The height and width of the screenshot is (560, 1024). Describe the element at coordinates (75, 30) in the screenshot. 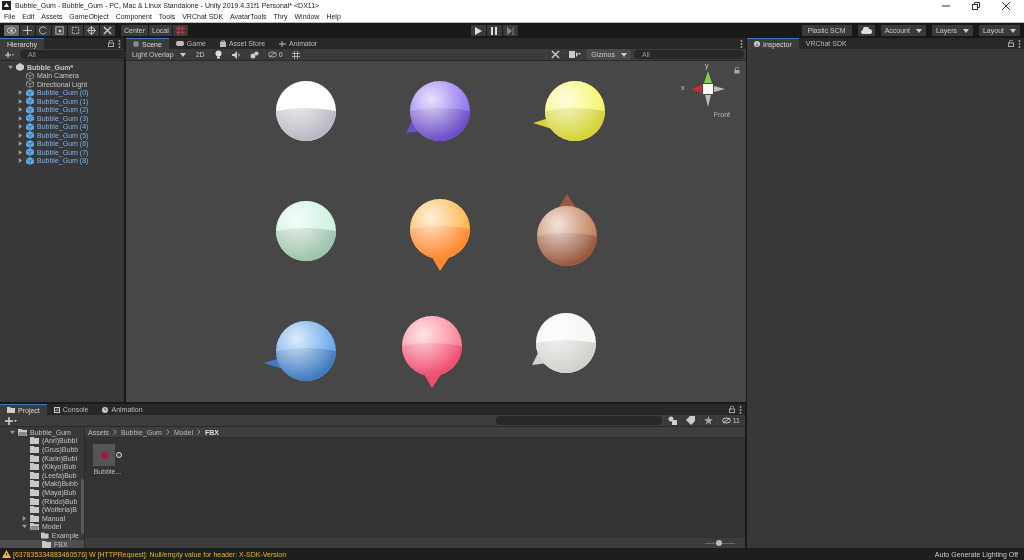

I see `rect-tool-button` at that location.